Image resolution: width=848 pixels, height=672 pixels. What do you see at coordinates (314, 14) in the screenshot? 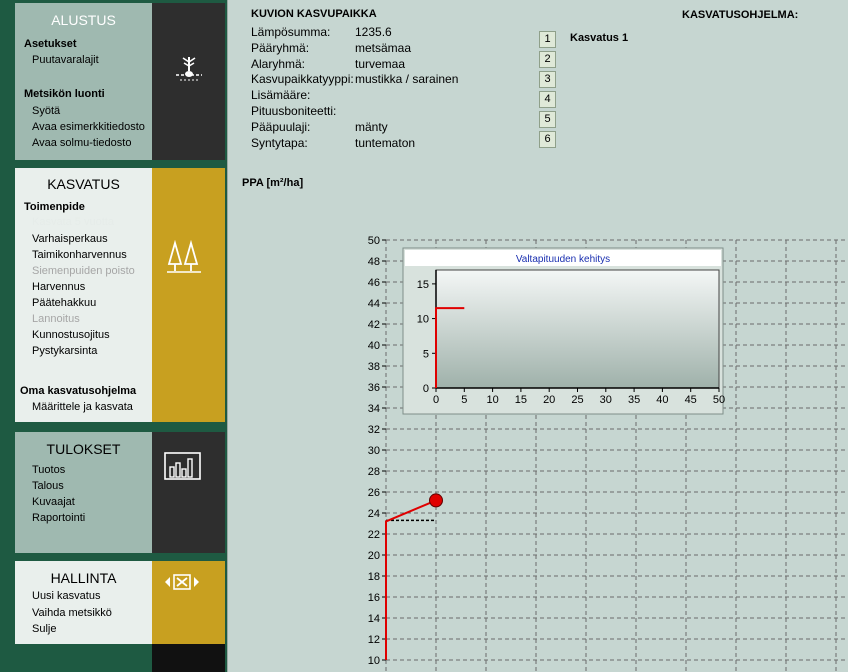
I see `site-info-title: KUVION KASVUPAIKKA` at bounding box center [314, 14].